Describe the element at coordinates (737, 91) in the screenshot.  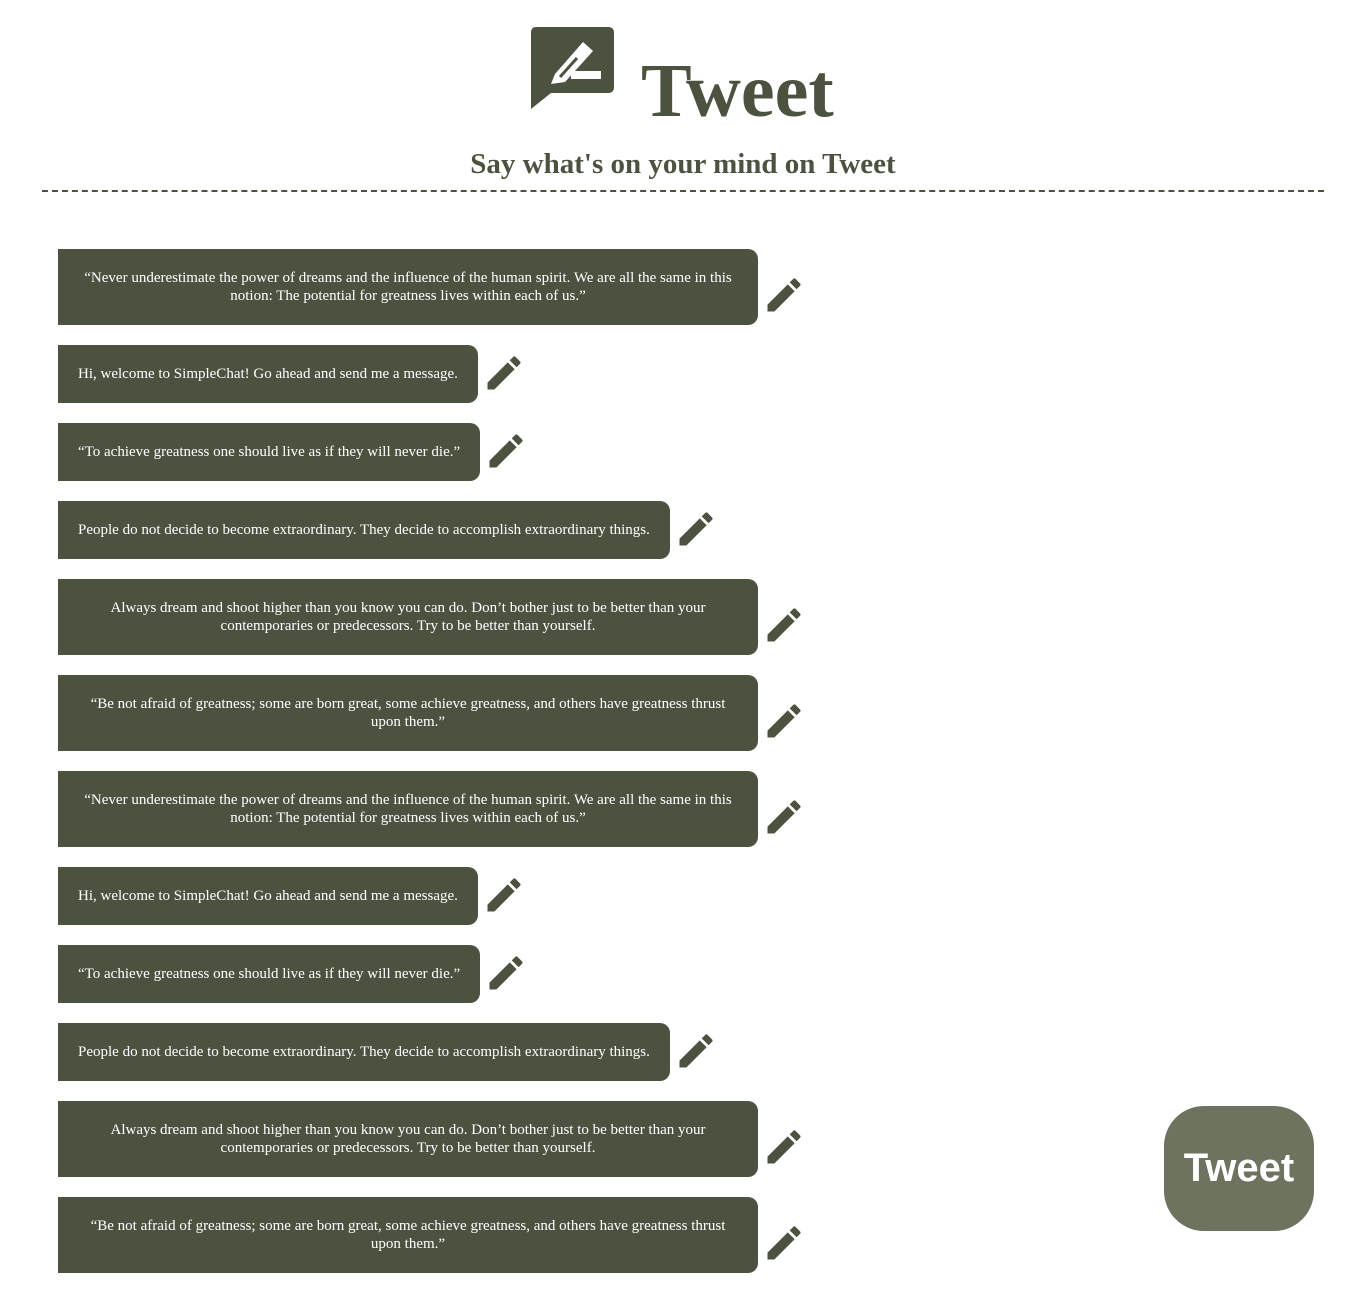
I see `app-title: Tweet` at that location.